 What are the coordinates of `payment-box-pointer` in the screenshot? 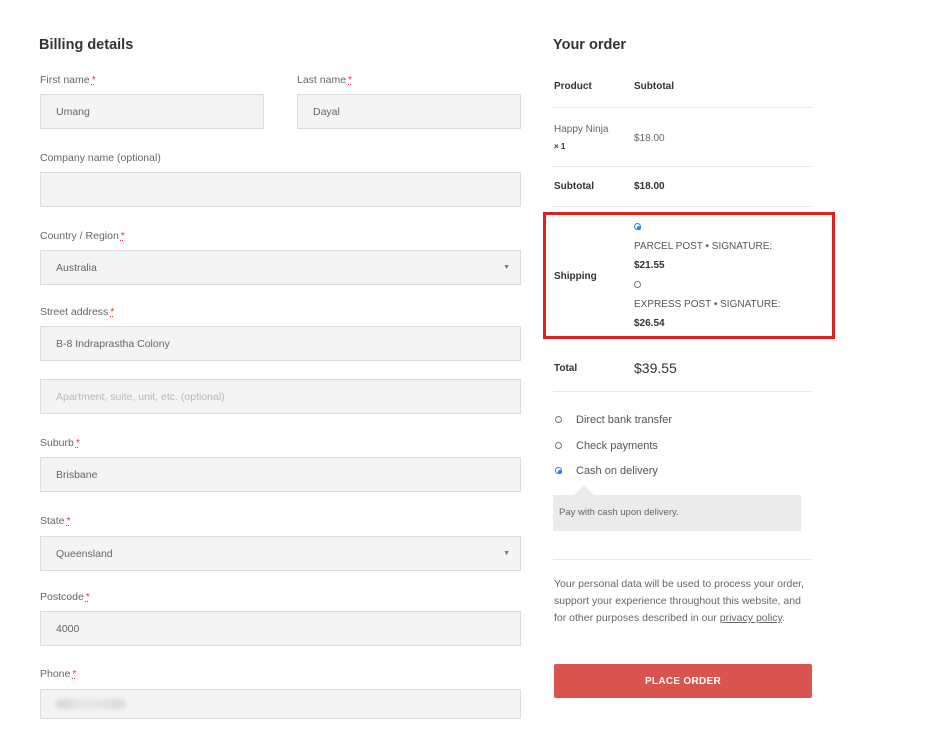 It's located at (584, 490).